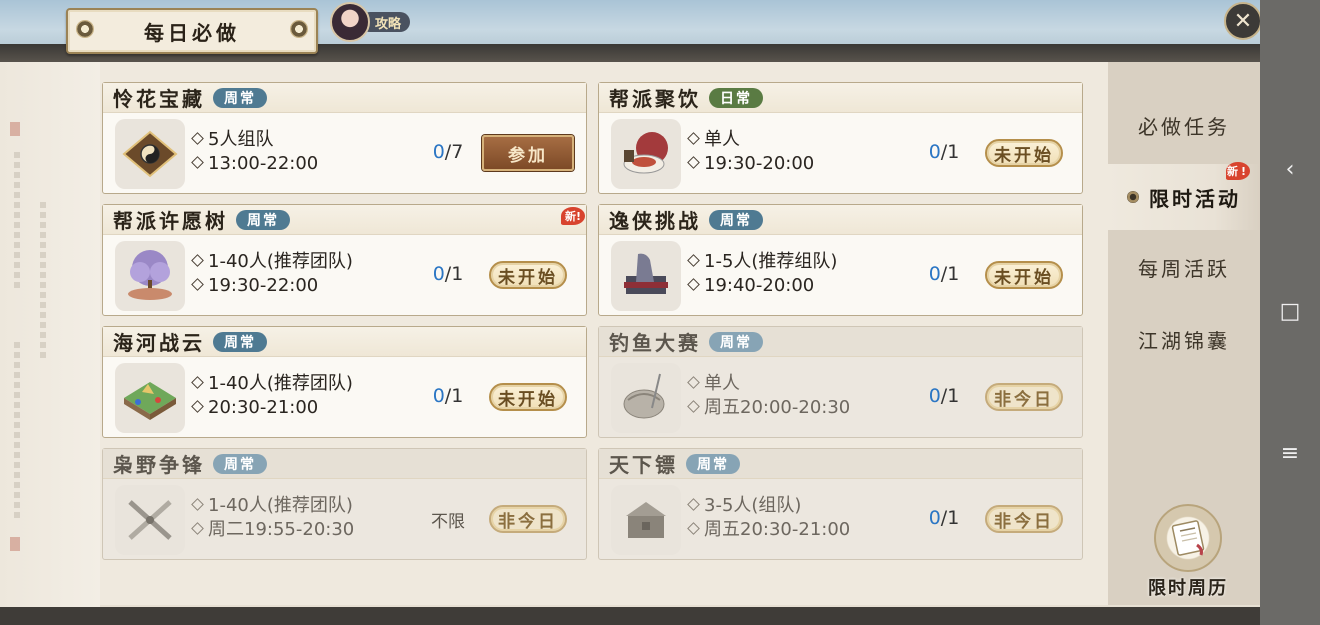 This screenshot has height=625, width=1320. What do you see at coordinates (299, 29) in the screenshot?
I see `plaque-ornament-right-icon` at bounding box center [299, 29].